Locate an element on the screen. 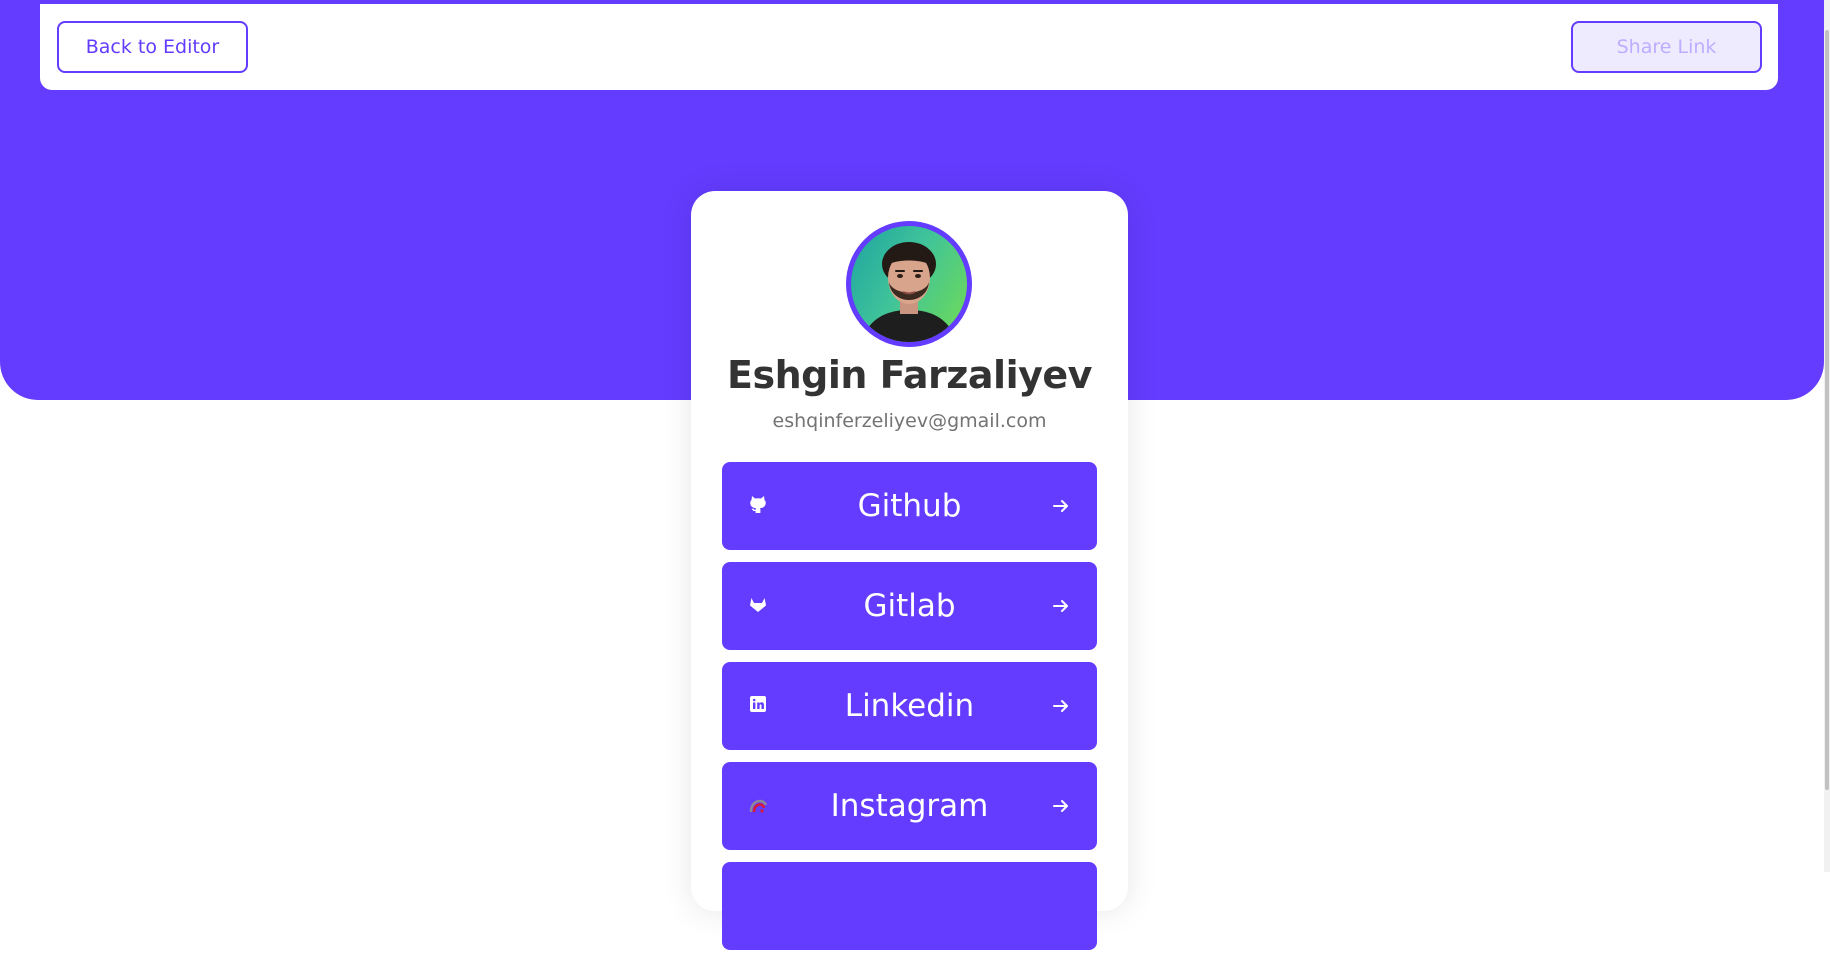 The image size is (1830, 962). link-label: Github is located at coordinates (909, 506).